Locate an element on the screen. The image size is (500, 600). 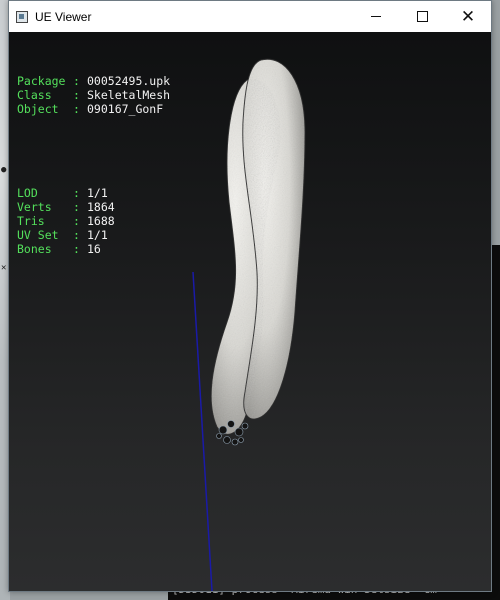
title-bar: UE Viewer ✕ is located at coordinates (250, 16).